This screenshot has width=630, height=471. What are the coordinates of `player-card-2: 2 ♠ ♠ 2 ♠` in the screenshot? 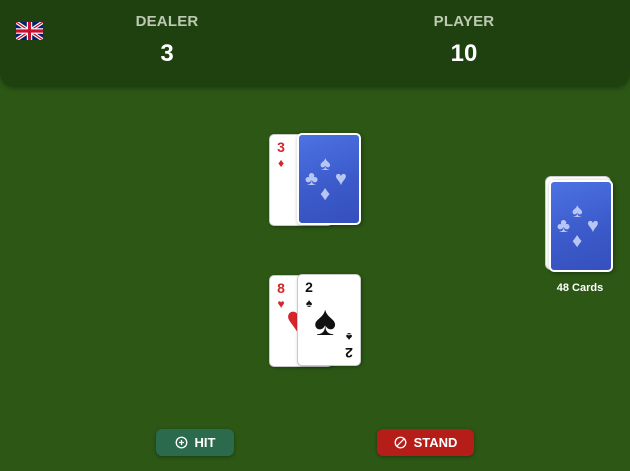 It's located at (329, 320).